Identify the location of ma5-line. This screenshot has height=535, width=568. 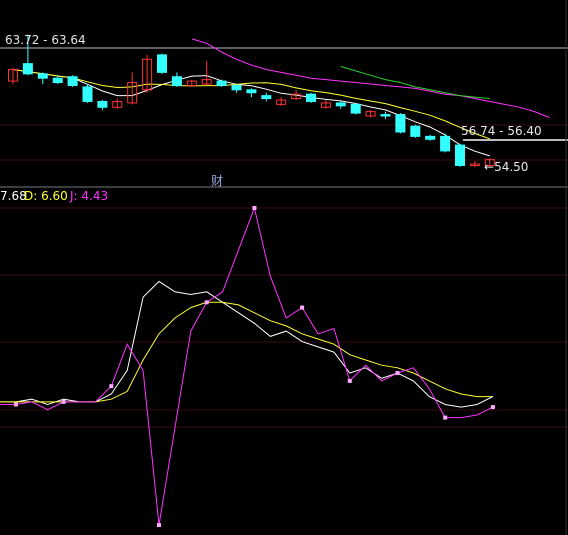
(251, 113).